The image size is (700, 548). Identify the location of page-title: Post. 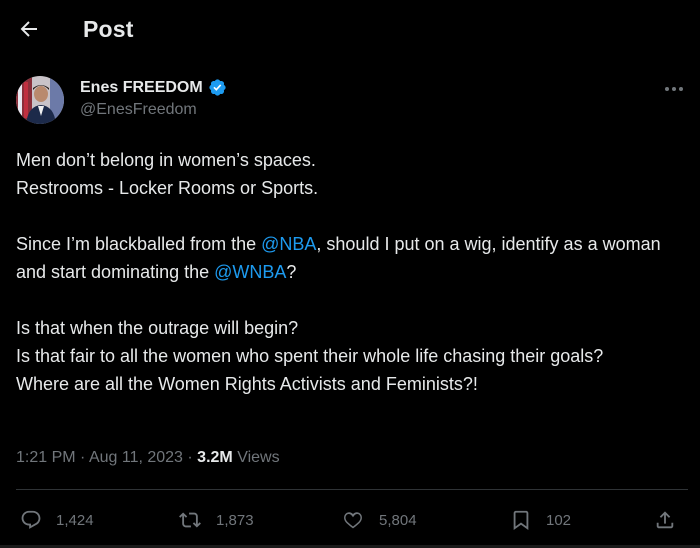
(108, 29).